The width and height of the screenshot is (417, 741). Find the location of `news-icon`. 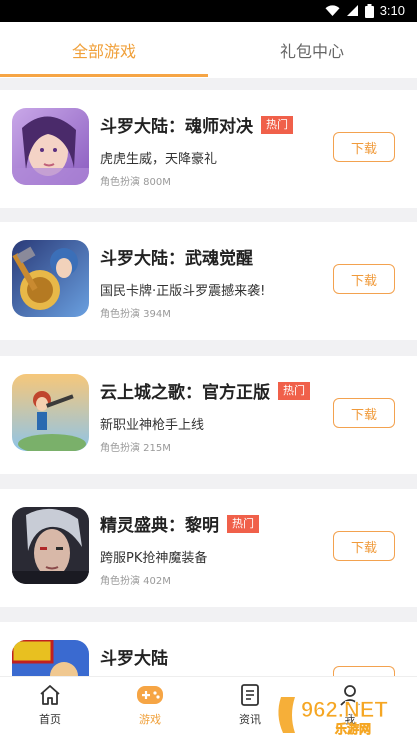

news-icon is located at coordinates (250, 695).